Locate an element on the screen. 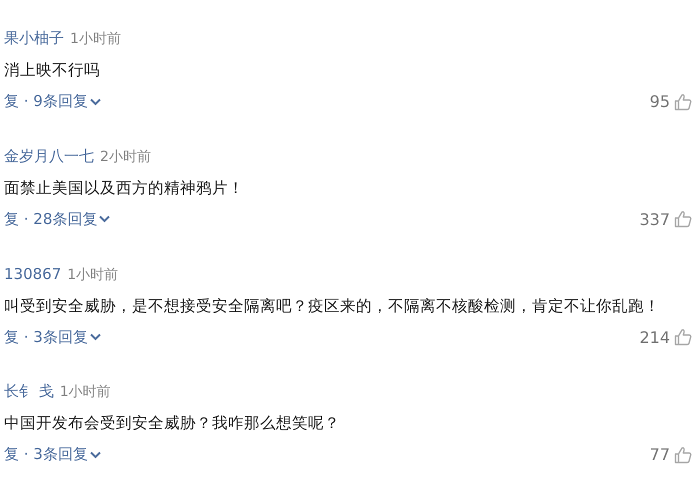  comment-text: 消上映不行吗 is located at coordinates (52, 70).